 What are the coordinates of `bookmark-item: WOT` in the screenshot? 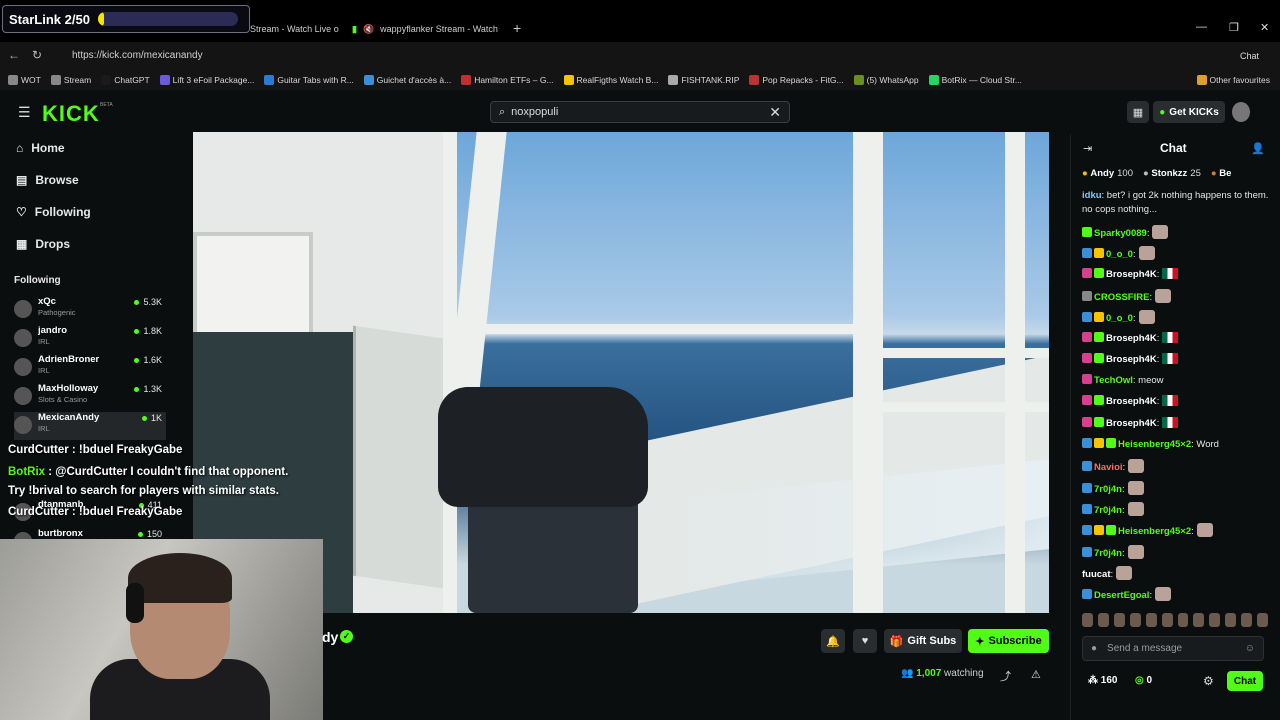 It's located at (24, 80).